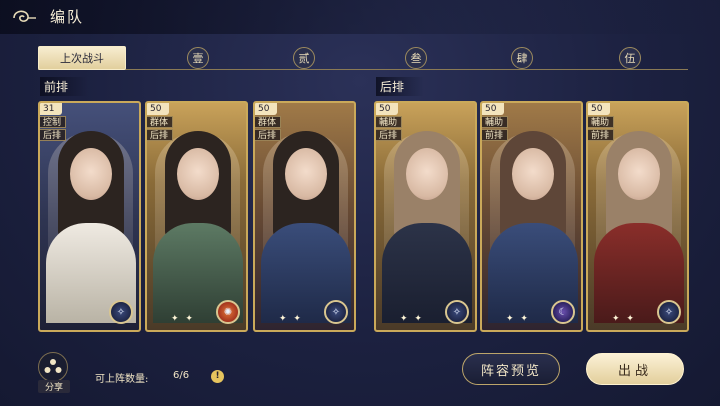 This screenshot has height=406, width=720. I want to click on tab-label: 叁, so click(416, 58).